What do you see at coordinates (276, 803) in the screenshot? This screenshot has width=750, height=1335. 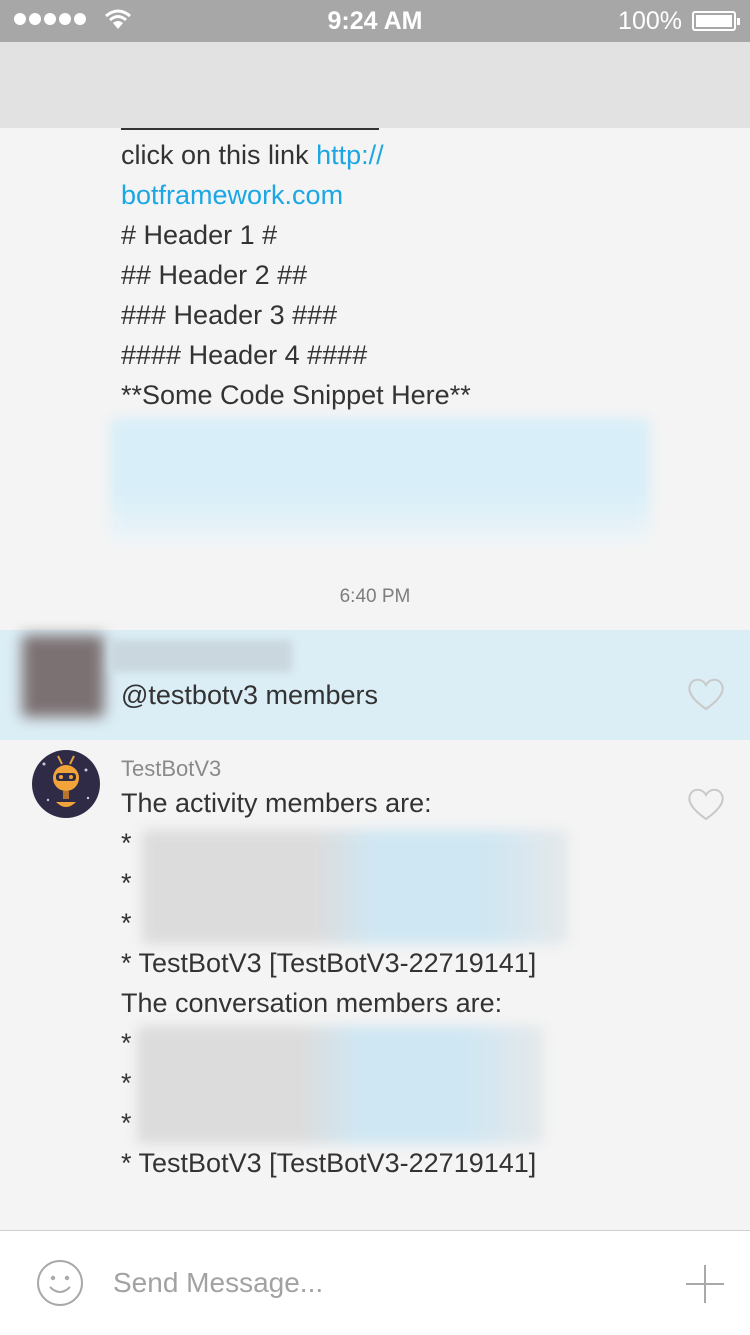 I see `activity-members-header: The activity members are:` at bounding box center [276, 803].